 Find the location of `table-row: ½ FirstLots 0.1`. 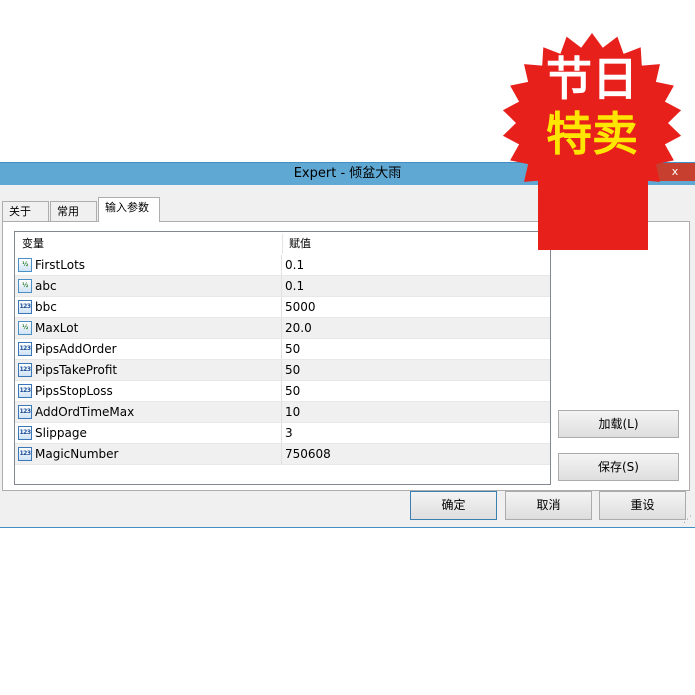

table-row: ½ FirstLots 0.1 is located at coordinates (282, 265).